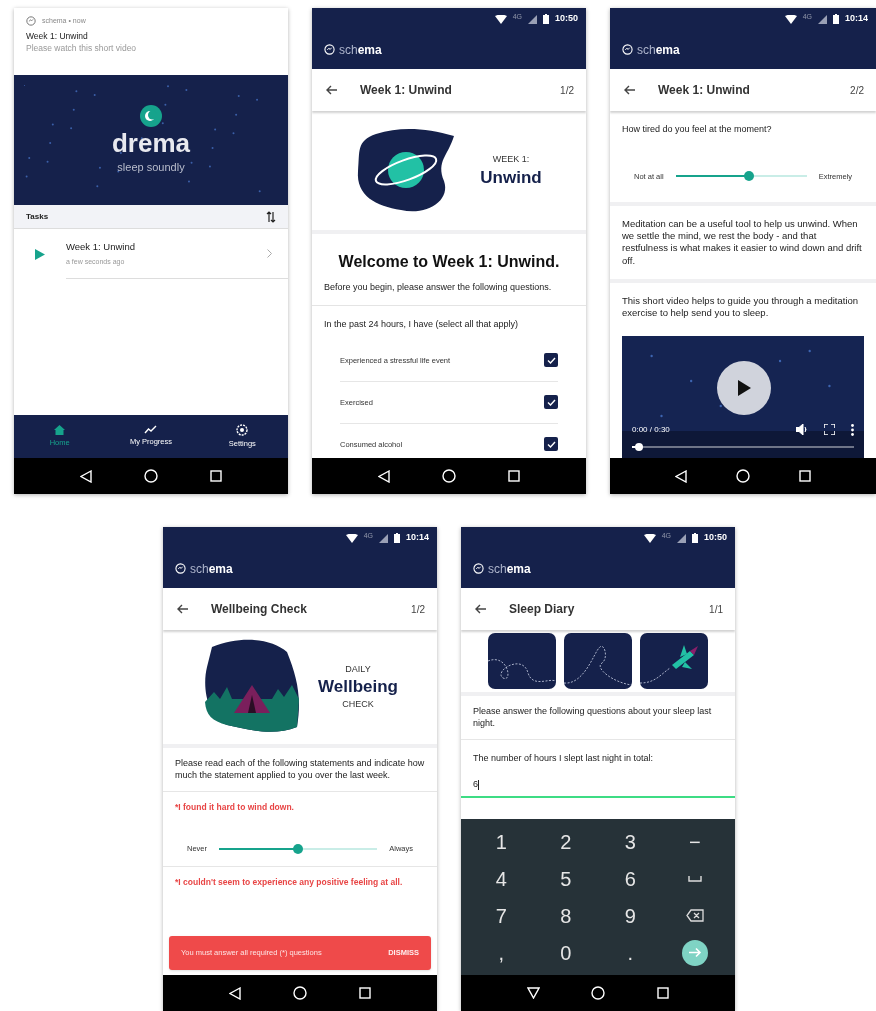 The height and width of the screenshot is (1011, 876). I want to click on tasks-heading: Tasks, so click(37, 216).